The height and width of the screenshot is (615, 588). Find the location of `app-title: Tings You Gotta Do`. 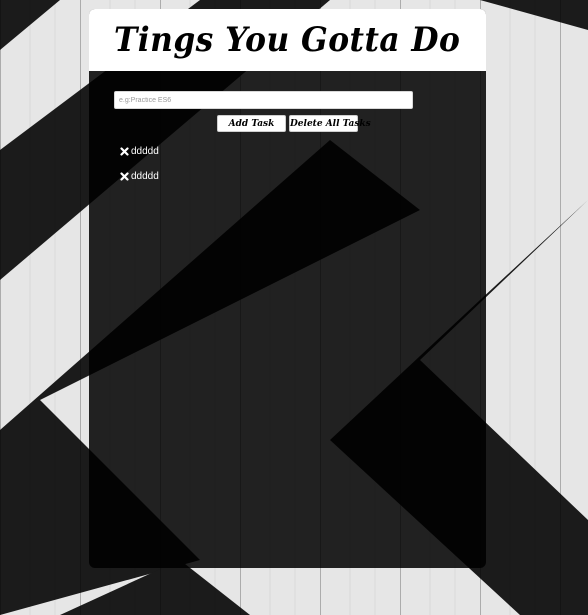

app-title: Tings You Gotta Do is located at coordinates (287, 40).